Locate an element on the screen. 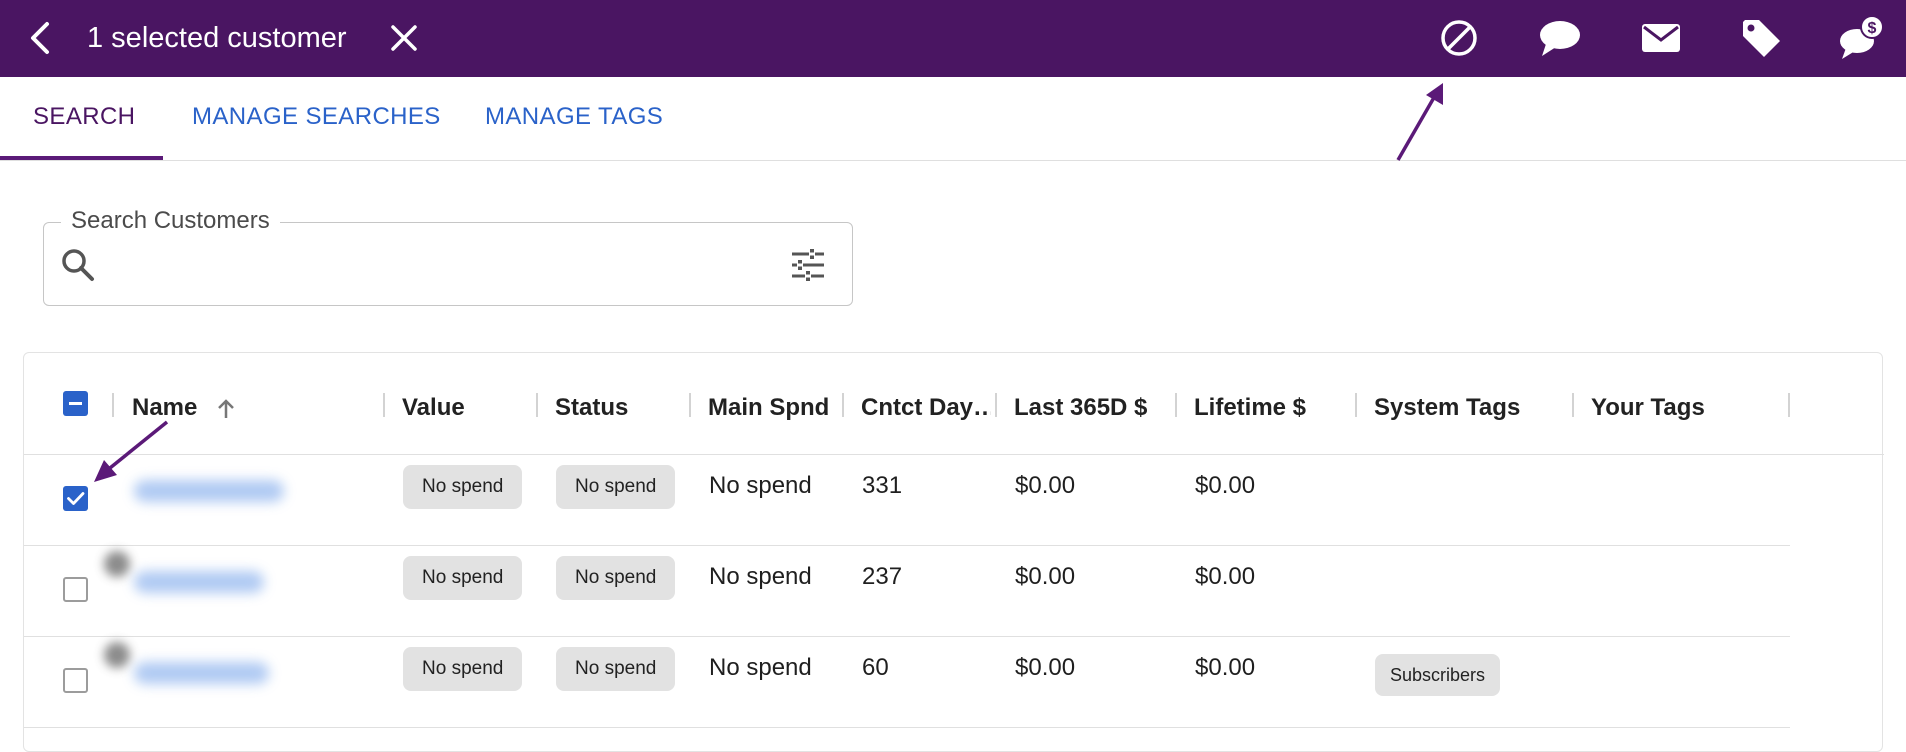 This screenshot has height=752, width=1906. tab-manage-searches-label: MANAGE SEARCHES is located at coordinates (316, 116).